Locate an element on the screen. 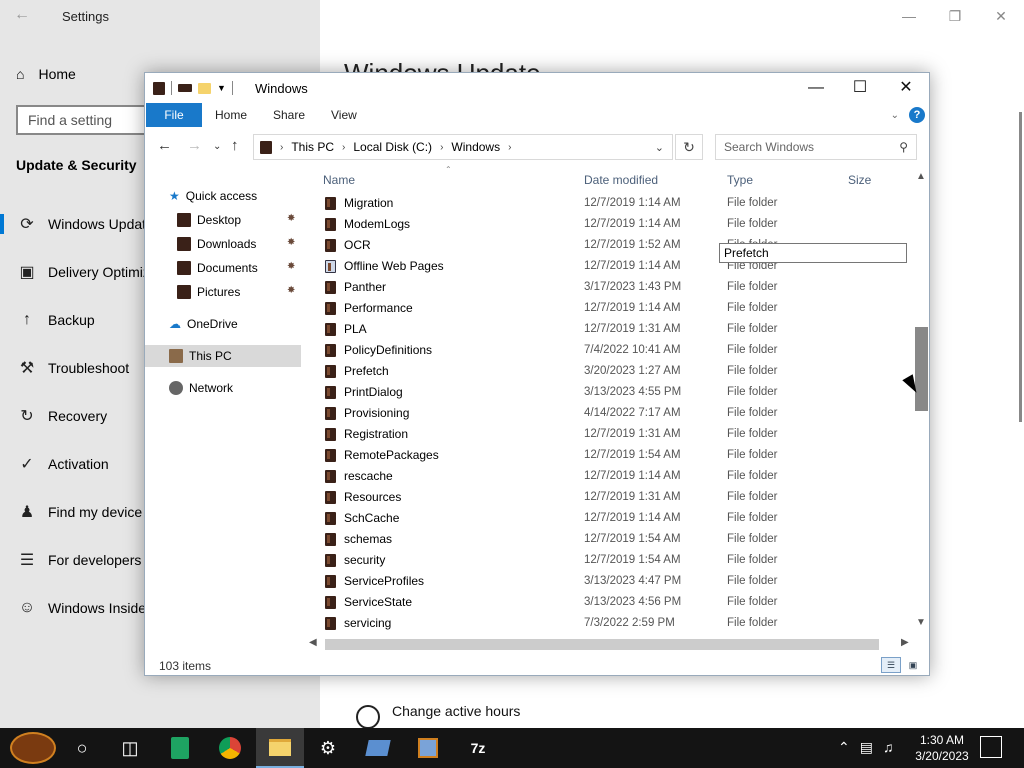 The height and width of the screenshot is (768, 1024). table-row: PLA 12/7/2019 1:31 AM File folder is located at coordinates (609, 329).